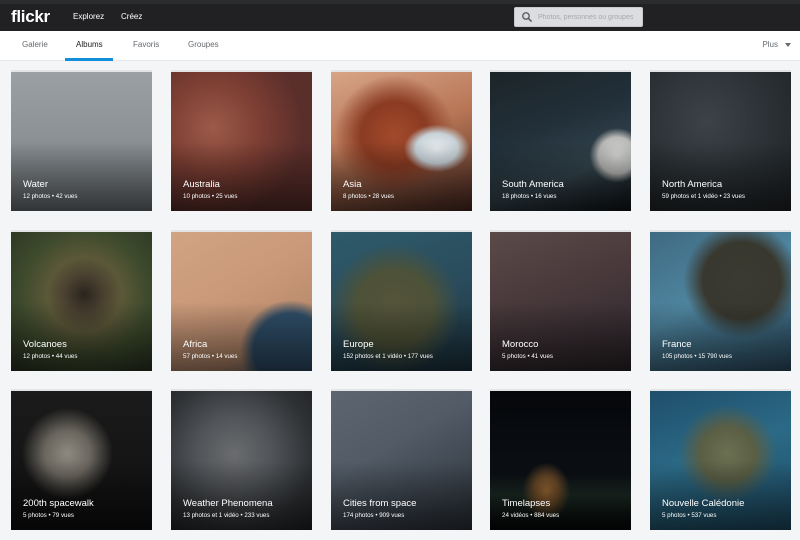  Describe the element at coordinates (369, 196) in the screenshot. I see `album-stats: 8 photos • 28 vues` at that location.